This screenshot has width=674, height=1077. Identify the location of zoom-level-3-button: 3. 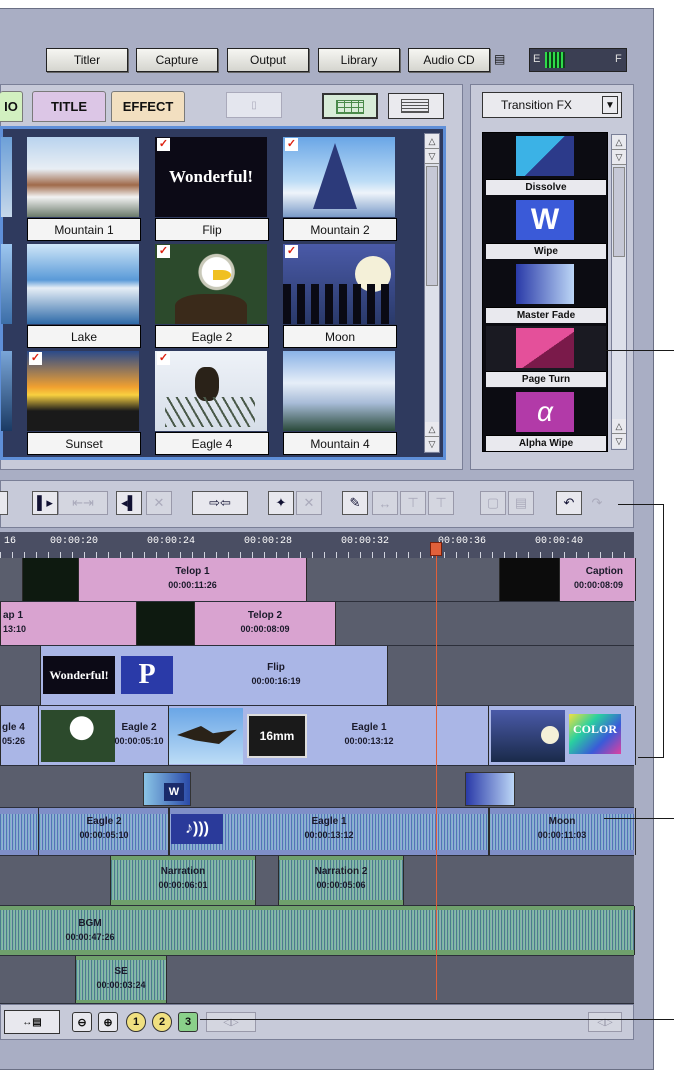
(188, 1022).